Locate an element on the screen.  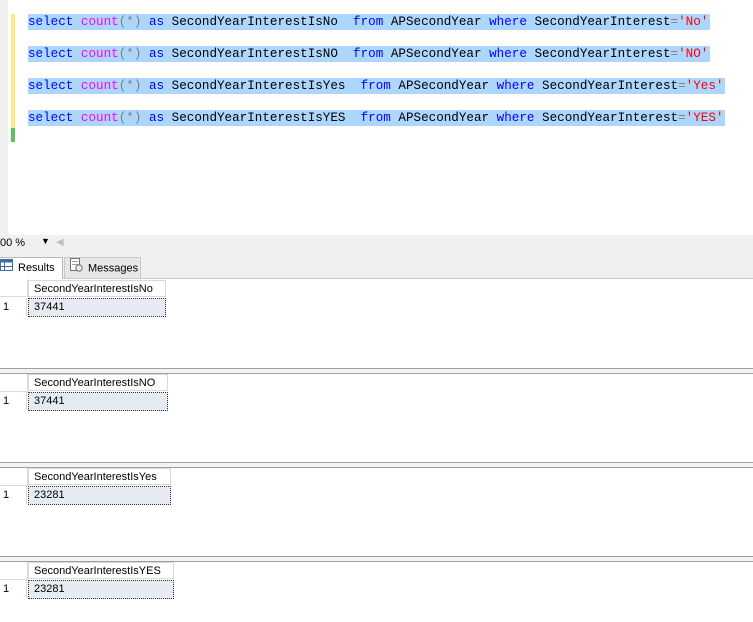
scroll-left-icon: ◀ is located at coordinates (60, 242).